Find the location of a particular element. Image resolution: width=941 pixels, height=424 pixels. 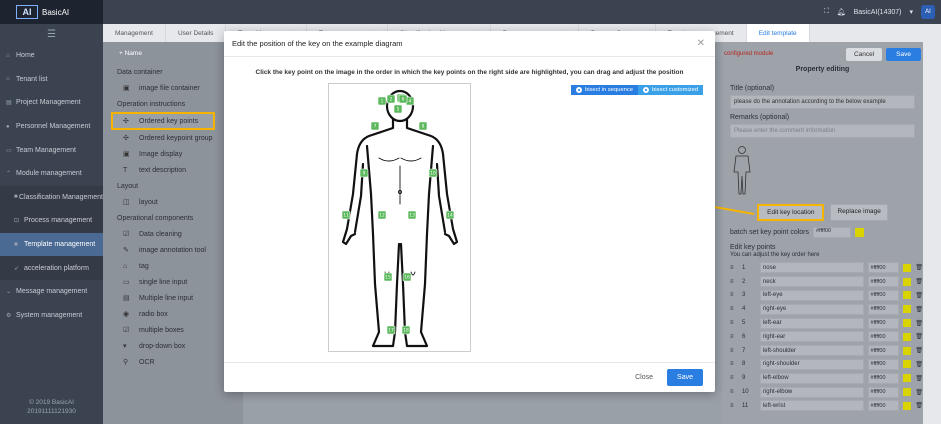

key-point-row: ≡ 7 left-shoulder #ffff00 🗑︎ is located at coordinates (822, 351).